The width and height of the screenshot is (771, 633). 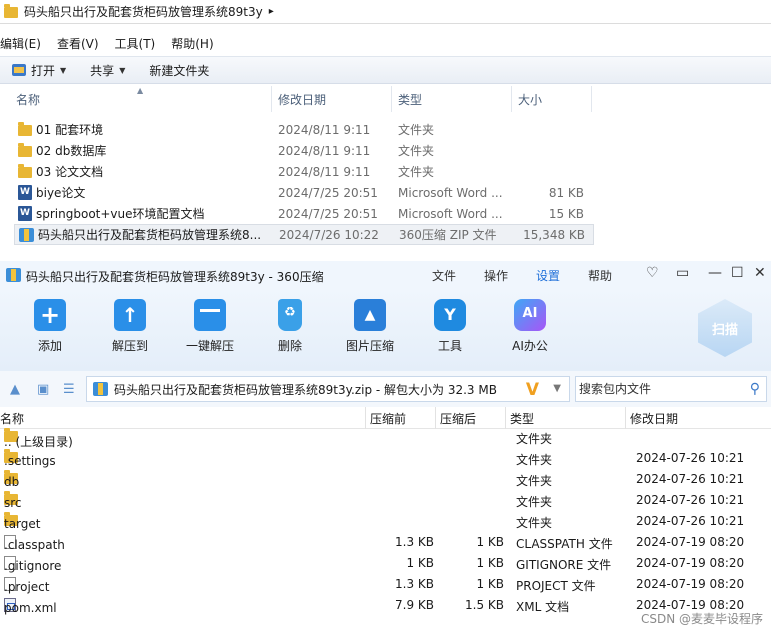 What do you see at coordinates (760, 273) in the screenshot?
I see `close-icon: ✕` at bounding box center [760, 273].